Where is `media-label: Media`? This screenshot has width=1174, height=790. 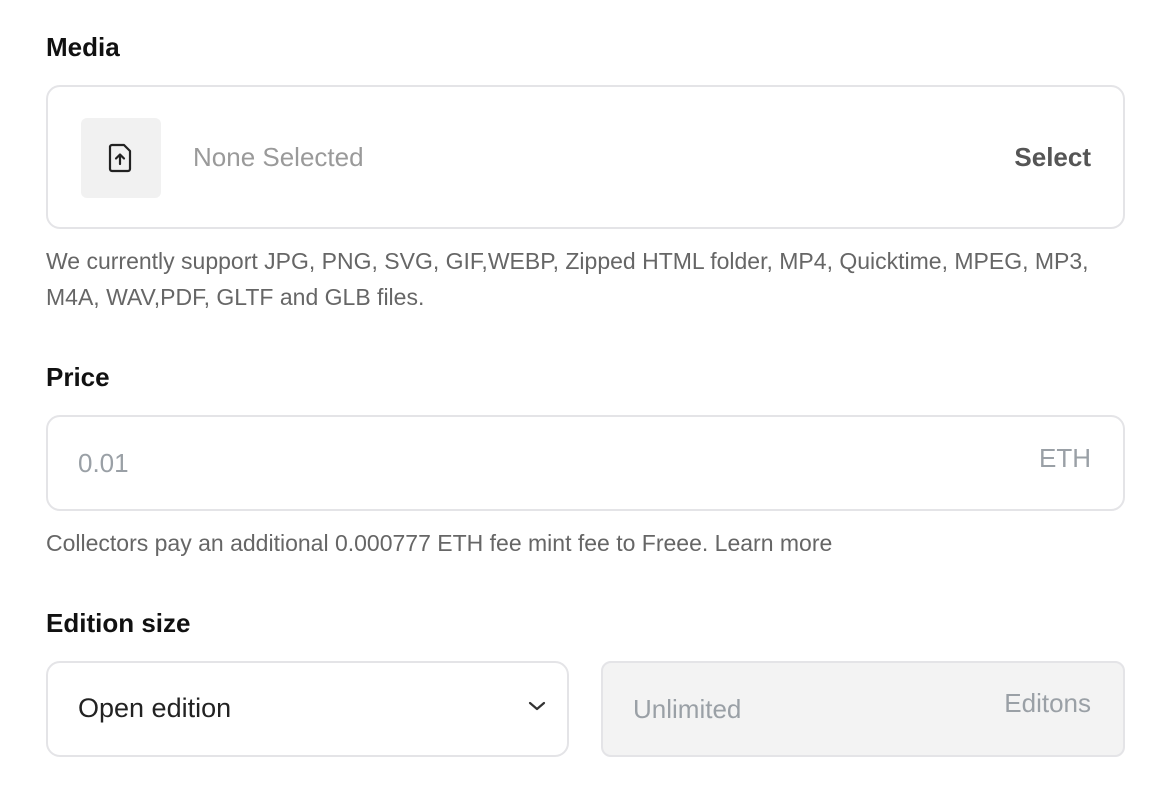
media-label: Media is located at coordinates (83, 47).